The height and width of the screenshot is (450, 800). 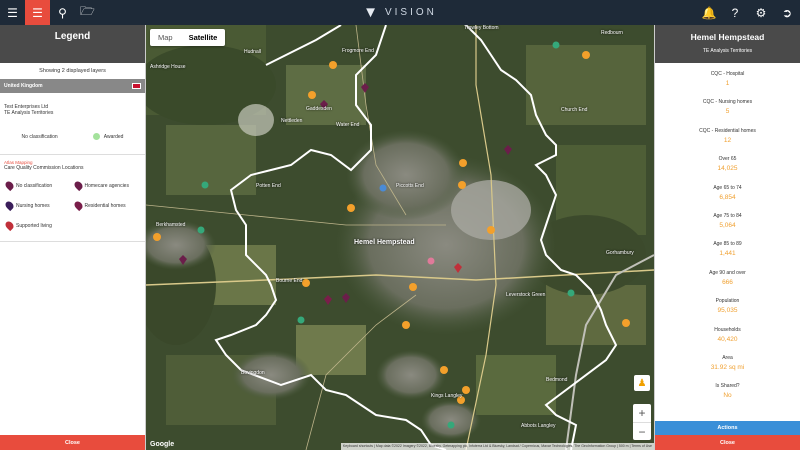 I want to click on brand-logo: ▼ VISION, so click(x=400, y=12).